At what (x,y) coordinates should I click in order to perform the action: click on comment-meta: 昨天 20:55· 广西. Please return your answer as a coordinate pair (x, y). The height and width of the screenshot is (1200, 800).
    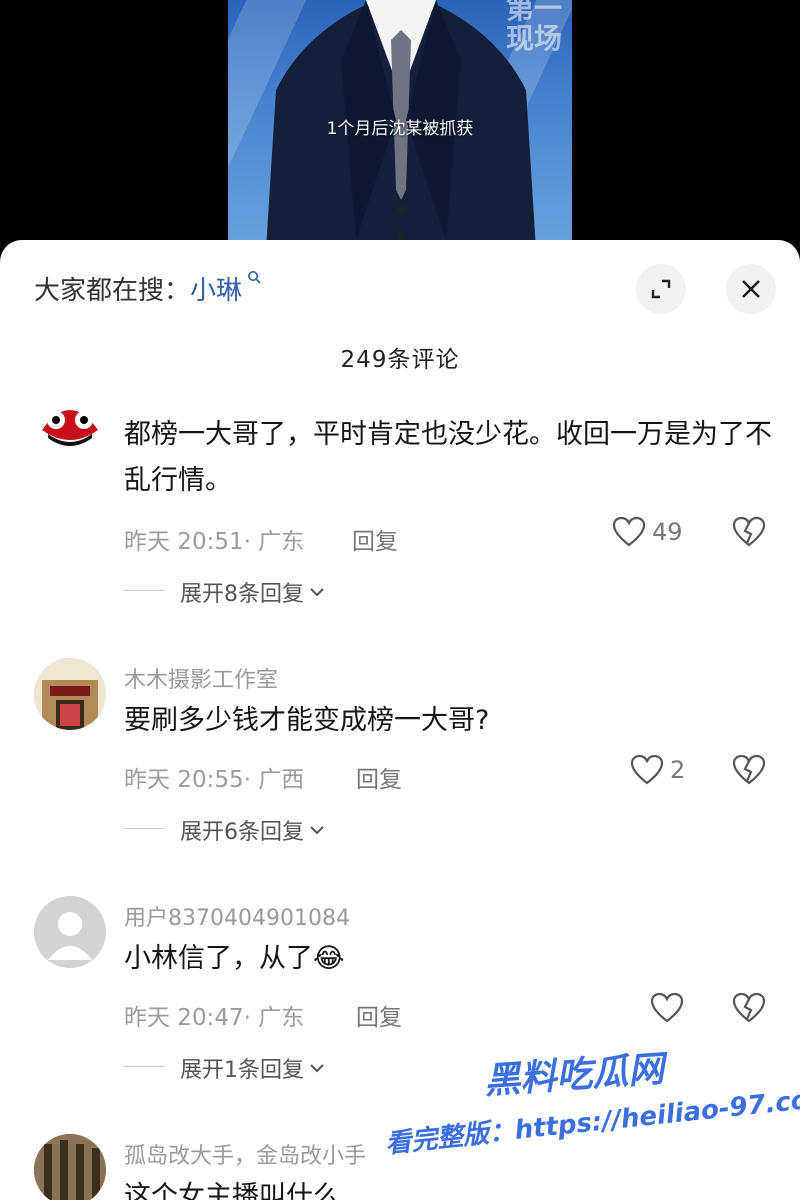
    Looking at the image, I should click on (214, 780).